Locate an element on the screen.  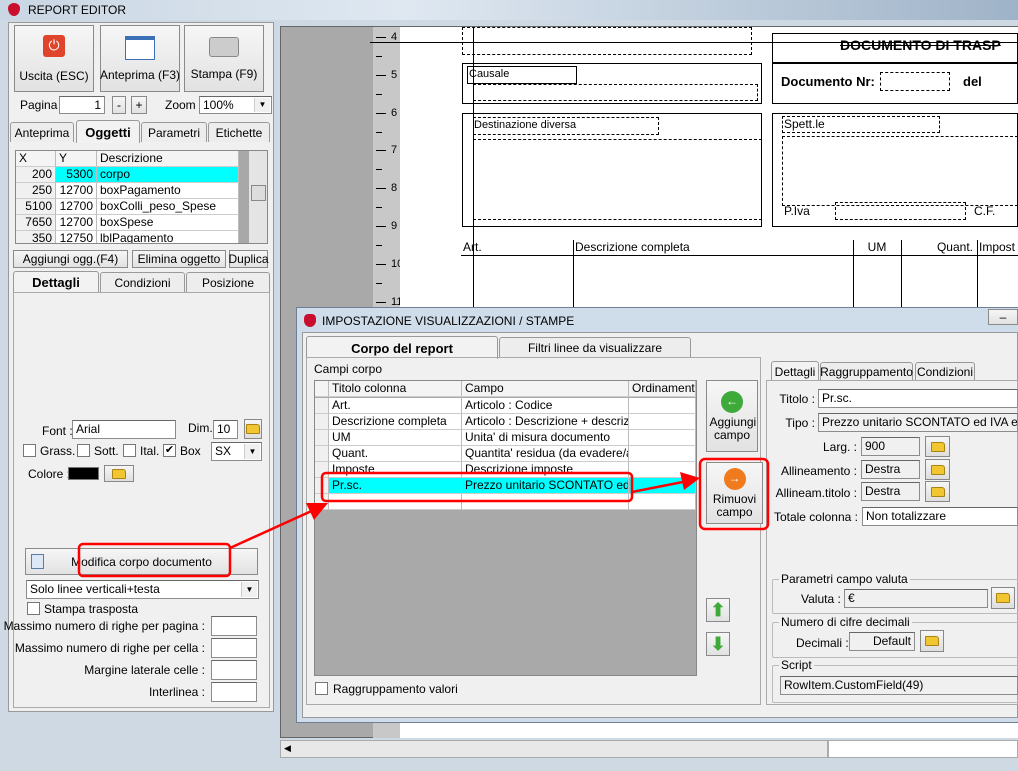
highlight-selected-row is located at coordinates (477, 487).